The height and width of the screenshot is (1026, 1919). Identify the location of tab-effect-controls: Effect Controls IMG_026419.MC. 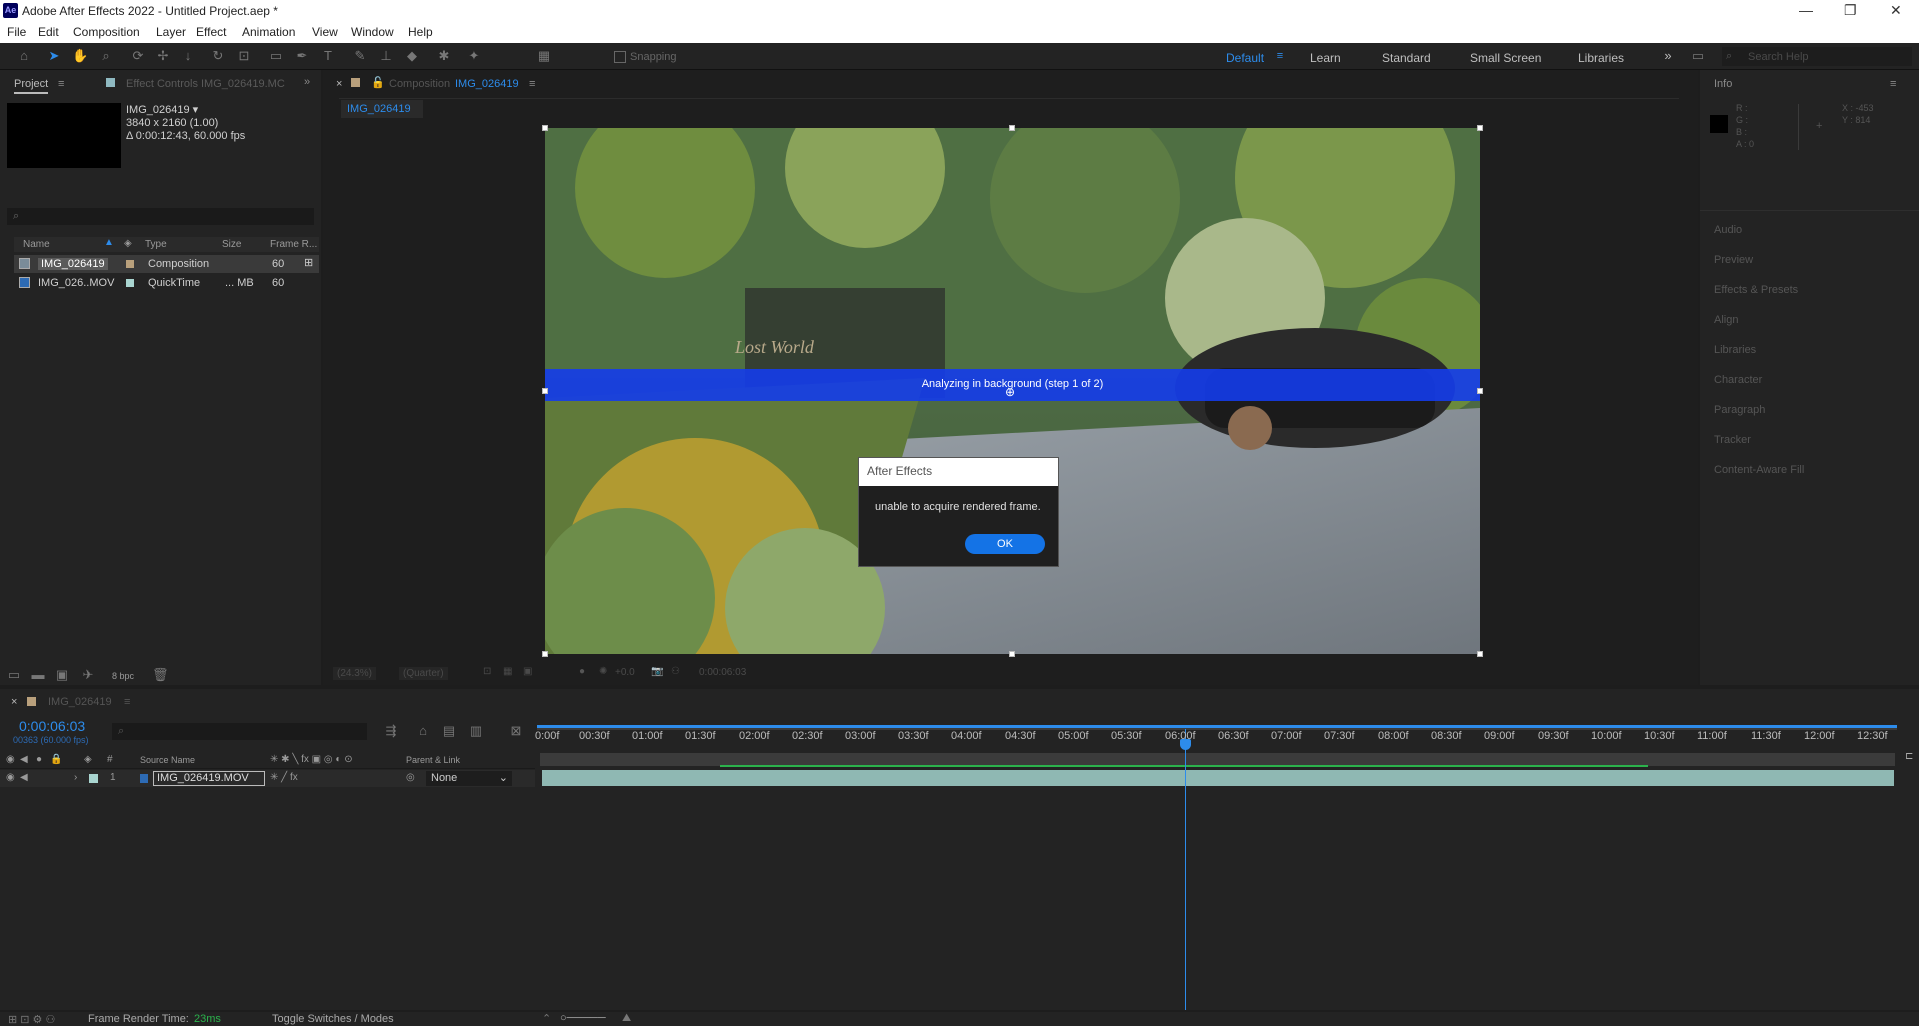
(205, 84).